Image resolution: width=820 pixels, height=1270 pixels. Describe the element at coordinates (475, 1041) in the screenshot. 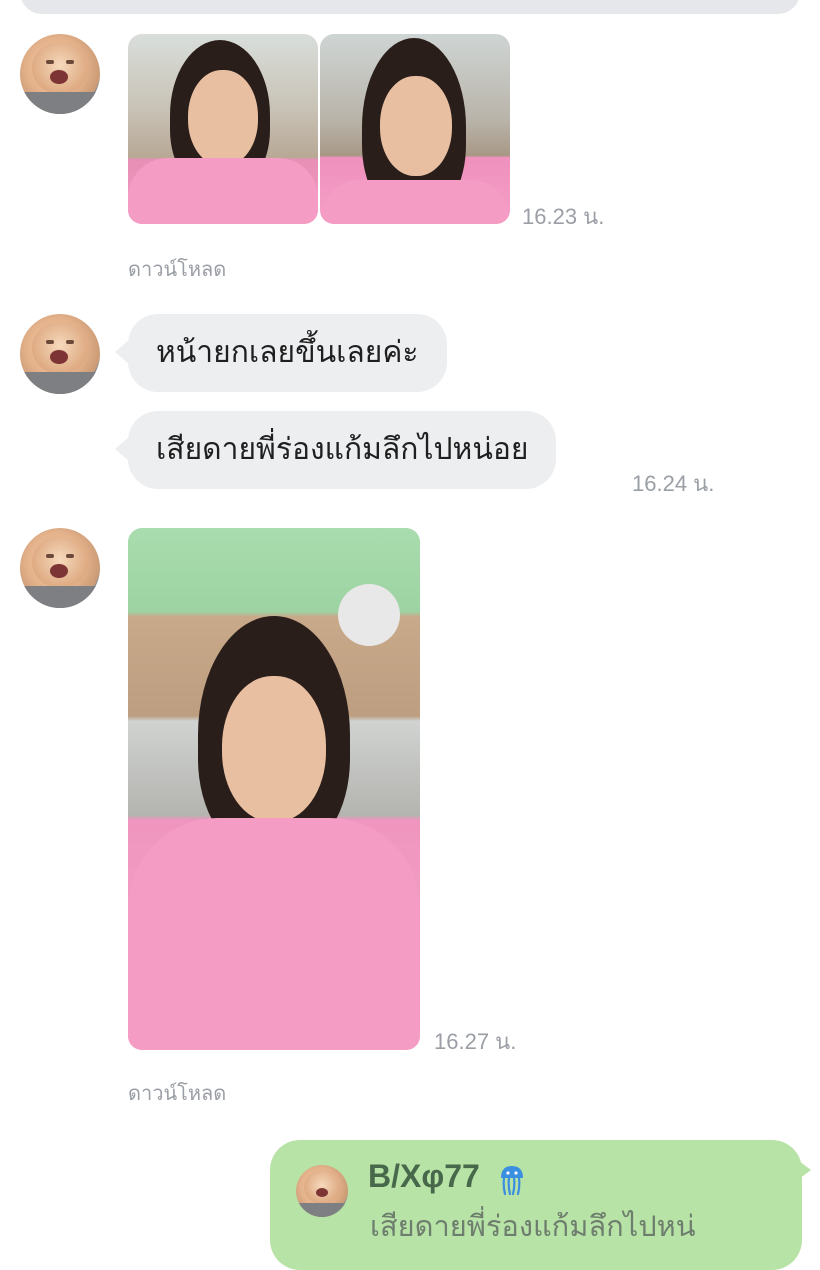

I see `message-timestamp: 16.27 น.` at that location.